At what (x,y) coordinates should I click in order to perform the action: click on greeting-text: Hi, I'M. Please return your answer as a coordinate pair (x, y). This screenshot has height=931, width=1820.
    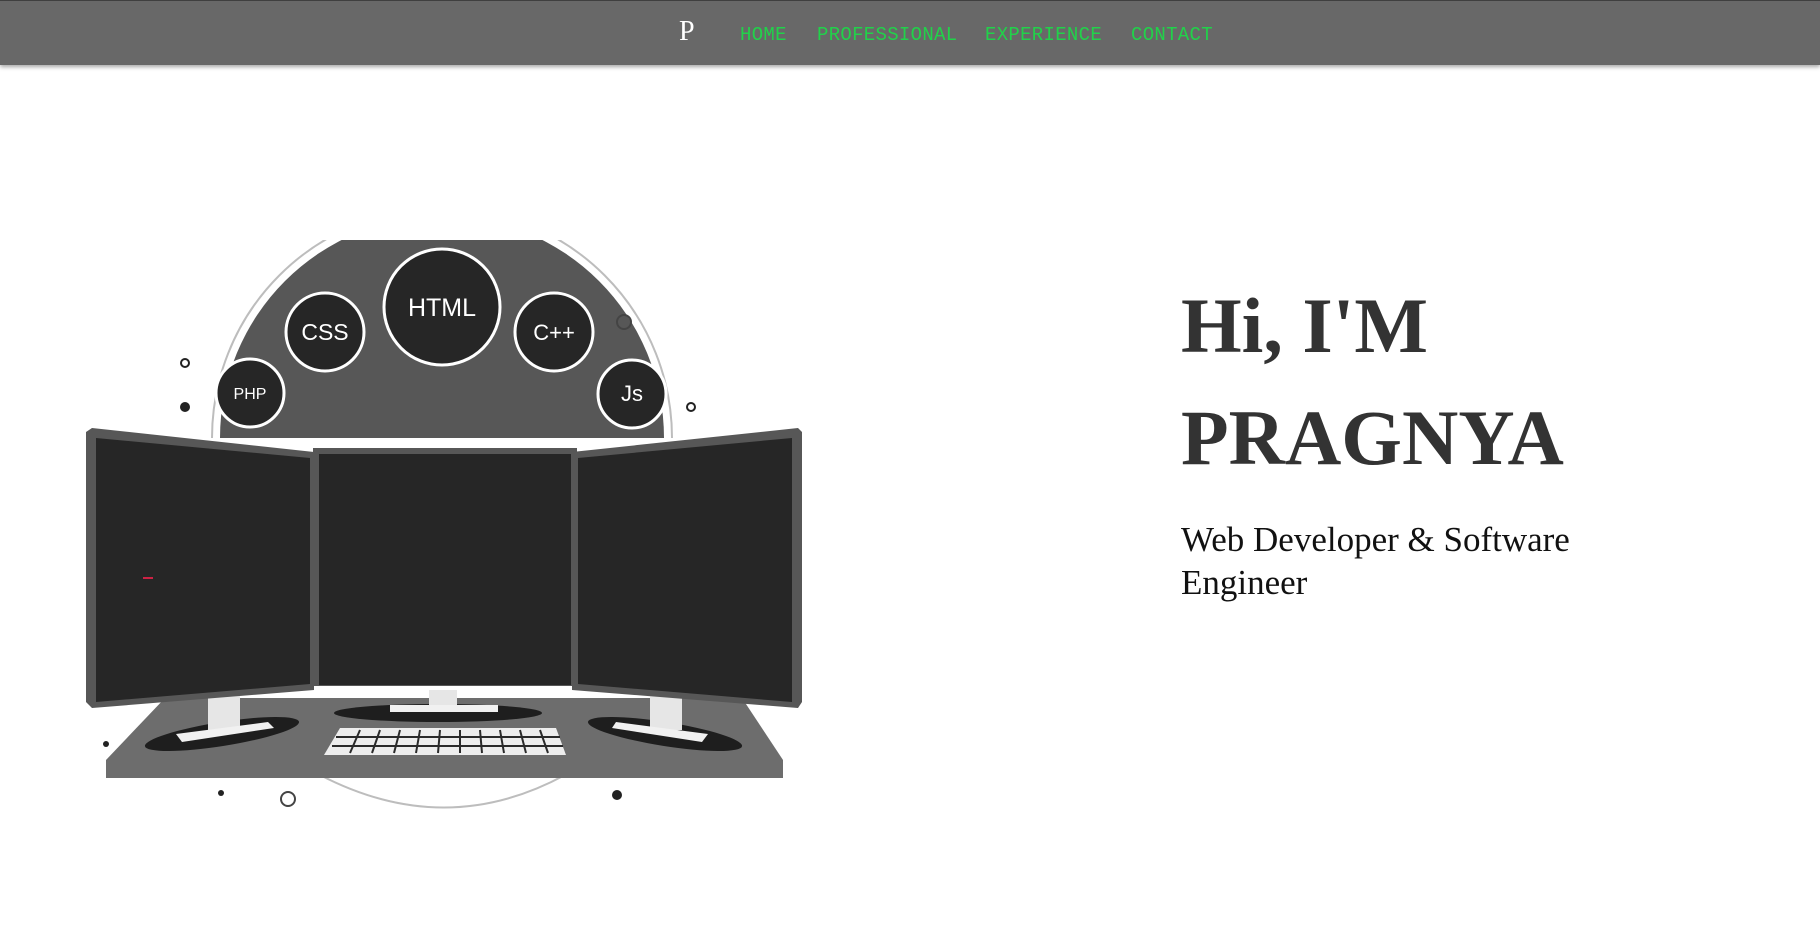
    Looking at the image, I should click on (1304, 325).